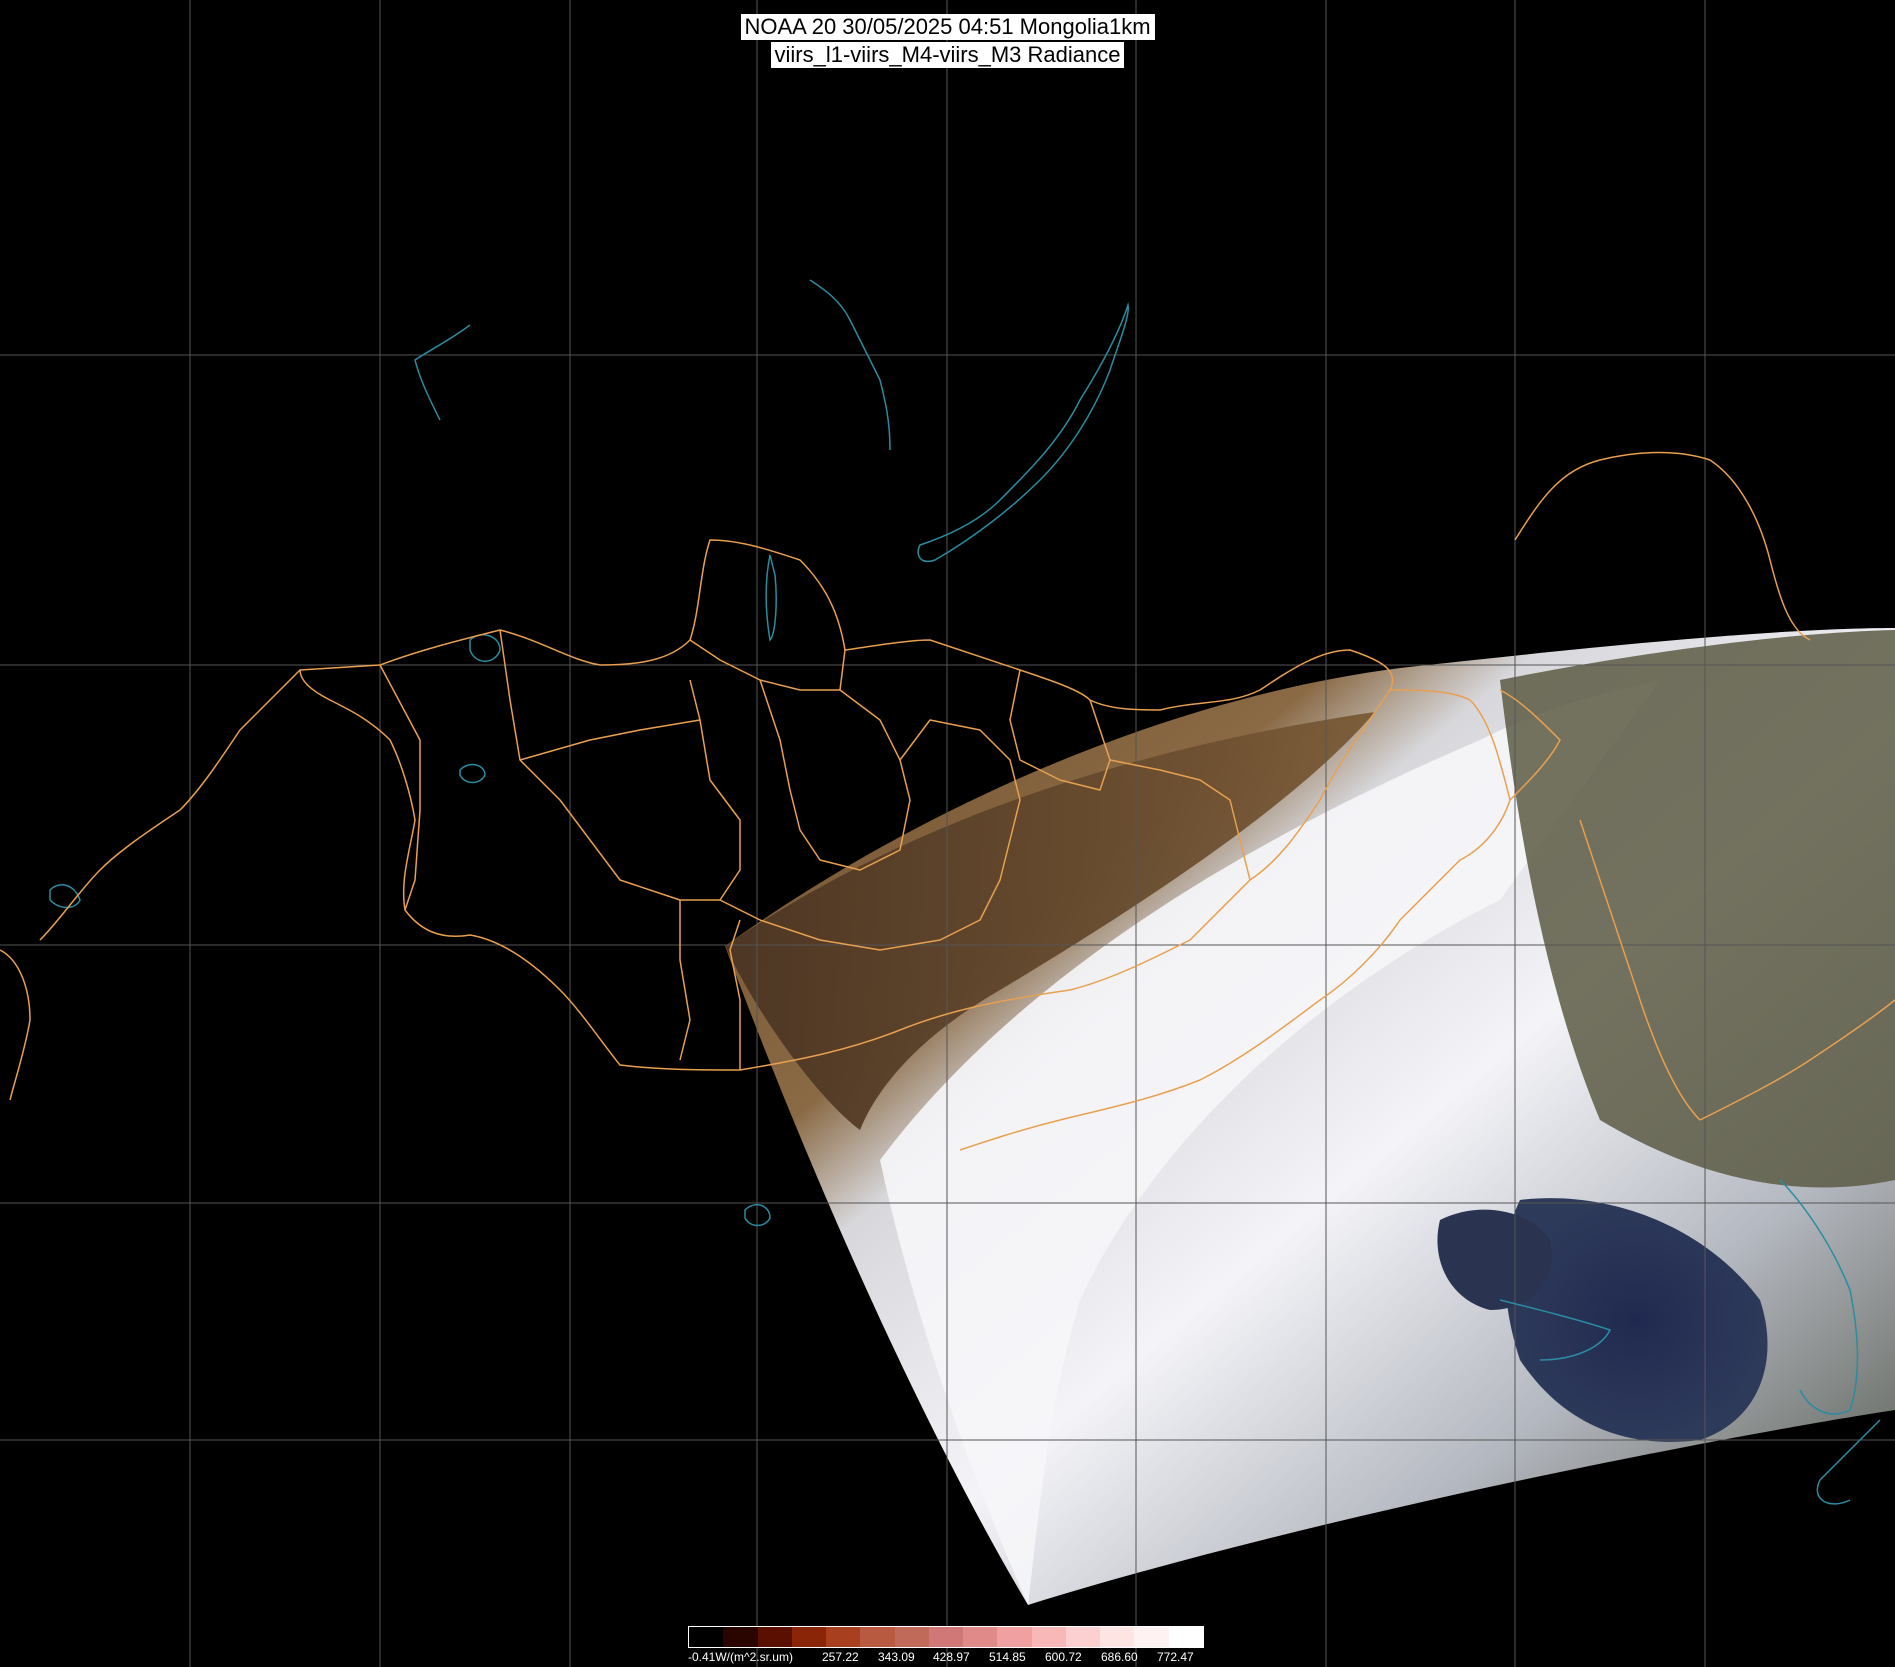  Describe the element at coordinates (1175, 1657) in the screenshot. I see `colorbar-label: 772.47` at that location.